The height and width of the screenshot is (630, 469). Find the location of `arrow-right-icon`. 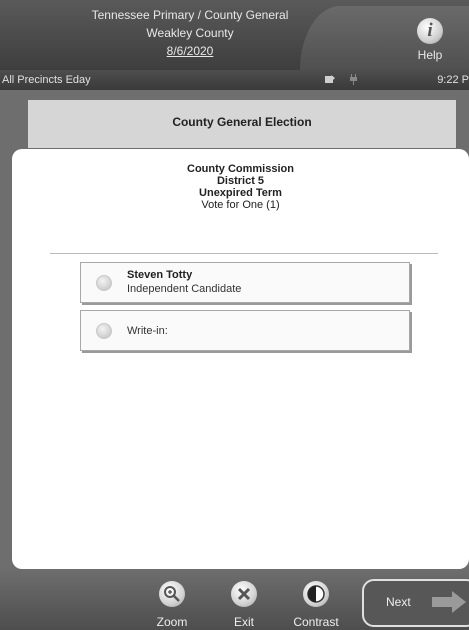

arrow-right-icon is located at coordinates (449, 602).